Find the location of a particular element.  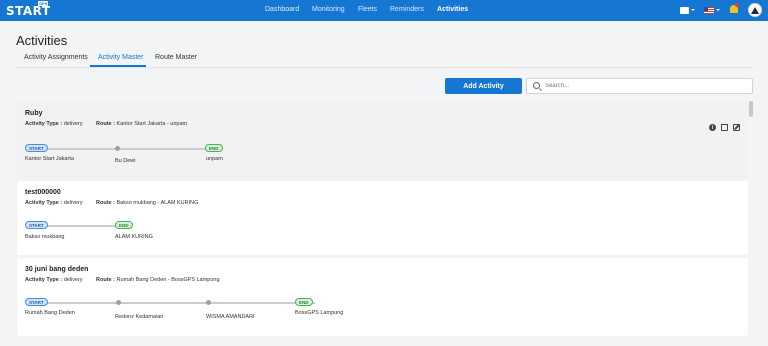

nav-reminders: Reminders is located at coordinates (407, 9).